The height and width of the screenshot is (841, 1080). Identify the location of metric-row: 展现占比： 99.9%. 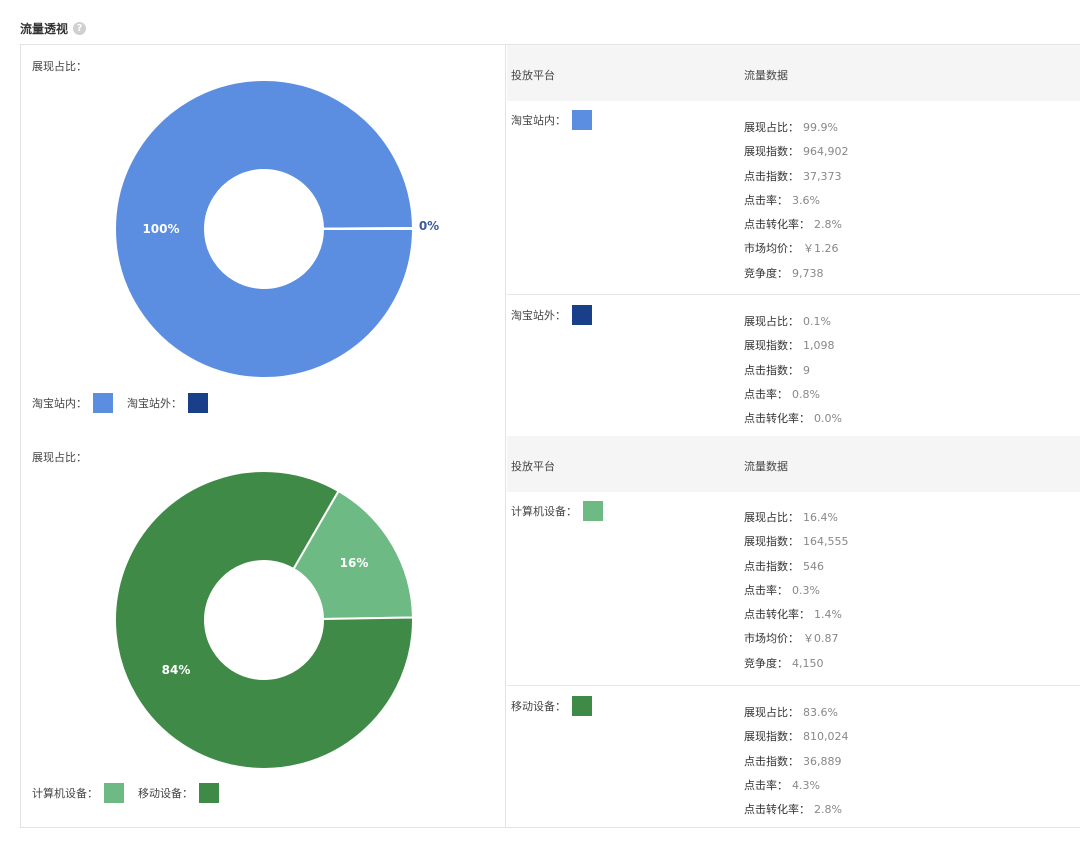
(796, 128).